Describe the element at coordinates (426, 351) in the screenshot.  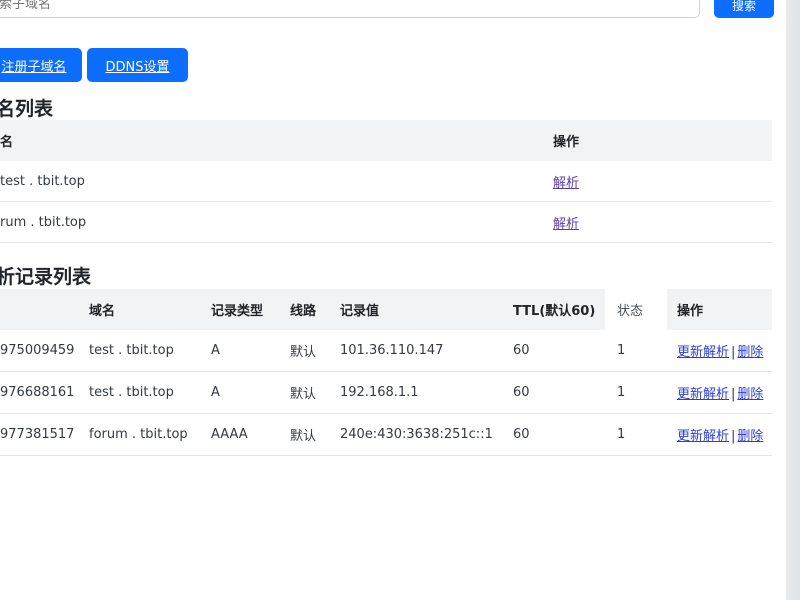
I see `record-value-cell: 101.36.110.147` at that location.